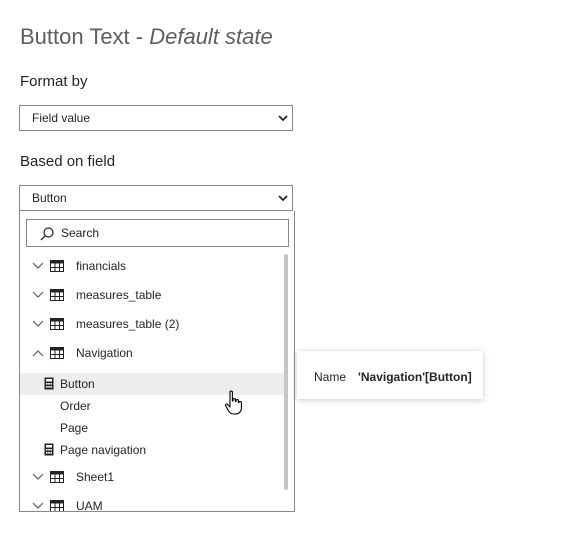 The width and height of the screenshot is (587, 544). I want to click on based-on-field-value: Button, so click(49, 198).